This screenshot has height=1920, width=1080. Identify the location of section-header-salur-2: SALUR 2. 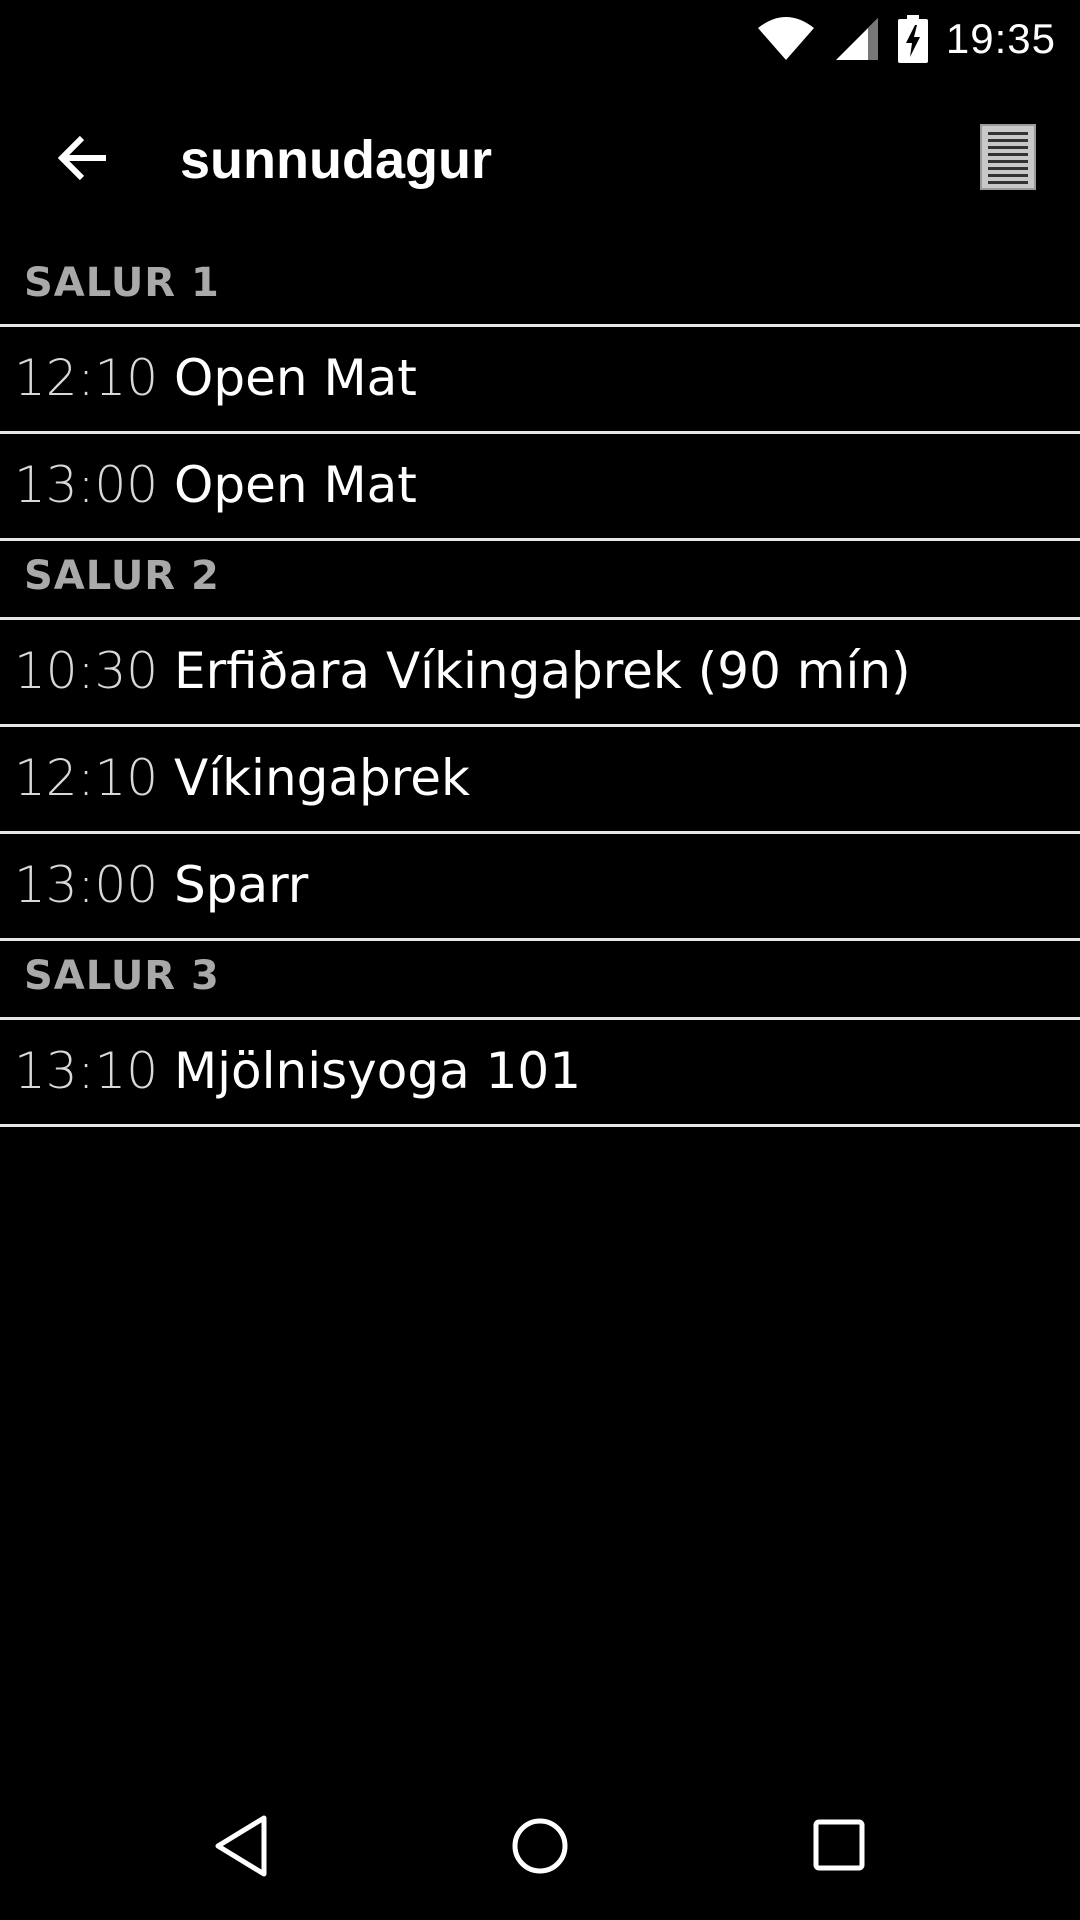
(540, 580).